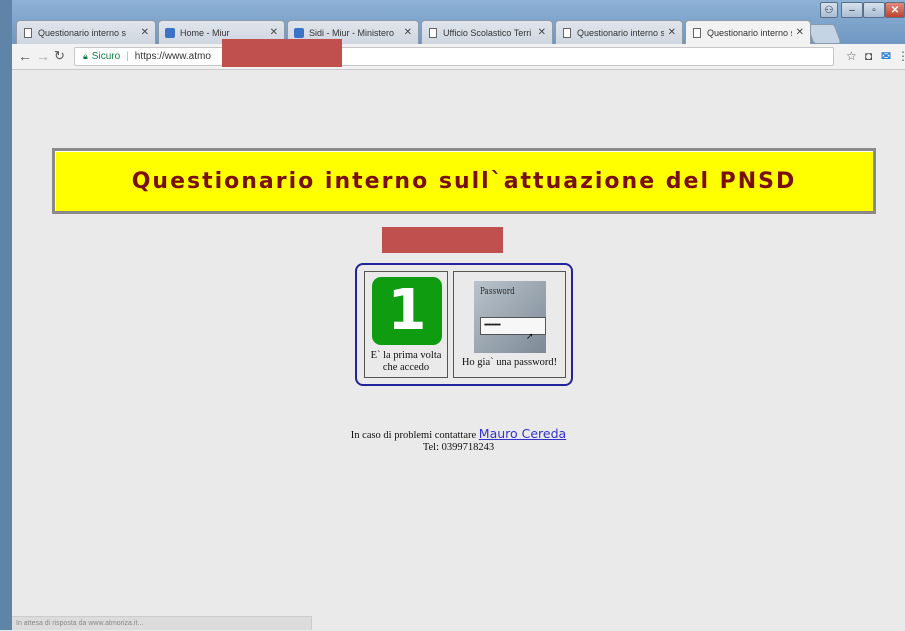 The image size is (905, 631). I want to click on minimize-button: –, so click(852, 10).